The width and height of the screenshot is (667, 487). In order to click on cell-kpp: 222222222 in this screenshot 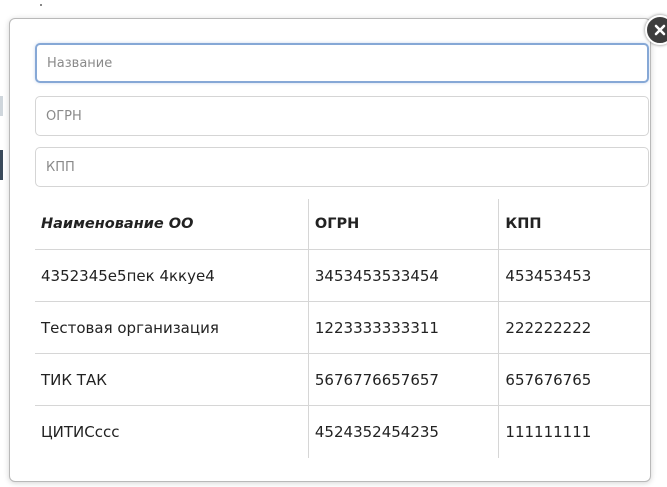, I will do `click(574, 327)`.